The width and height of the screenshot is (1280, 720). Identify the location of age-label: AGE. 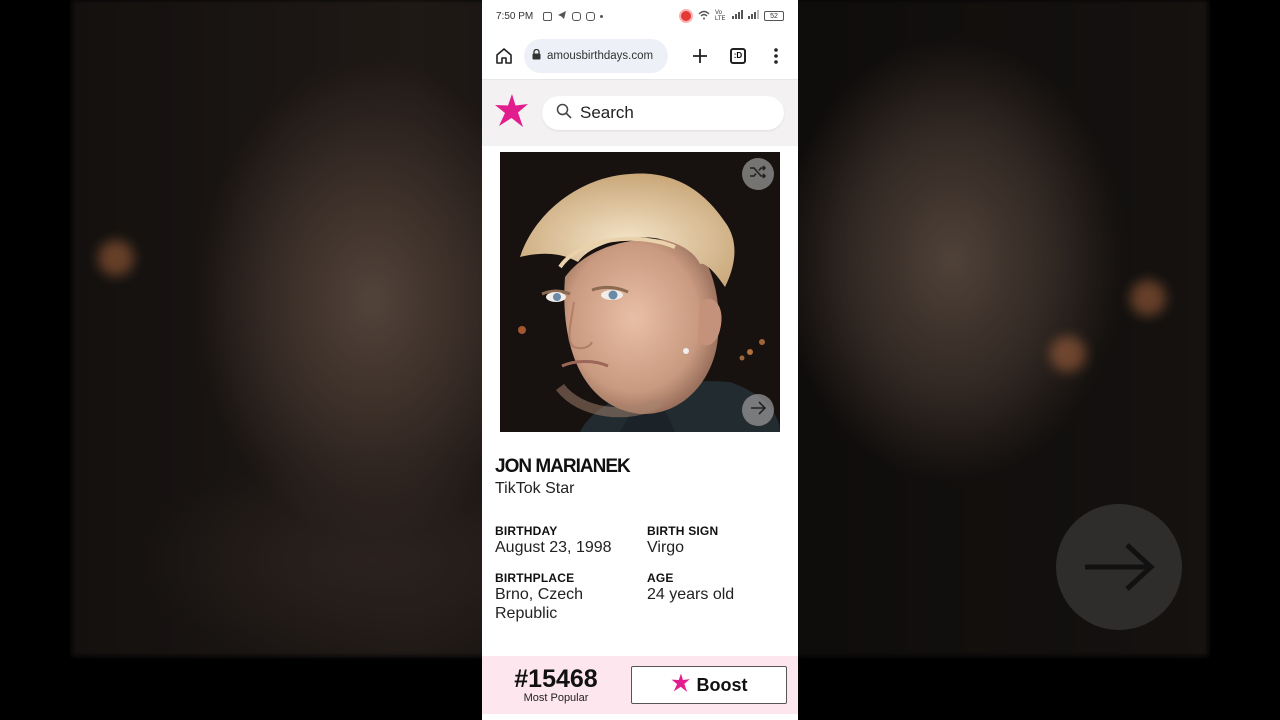
(660, 578).